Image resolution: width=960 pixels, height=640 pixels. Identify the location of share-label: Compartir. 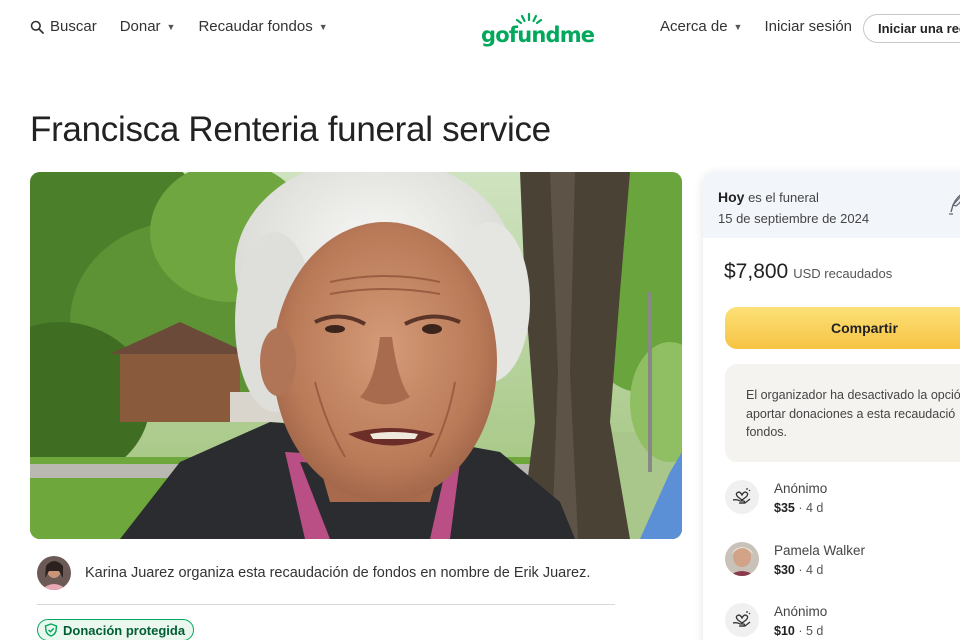
(864, 328).